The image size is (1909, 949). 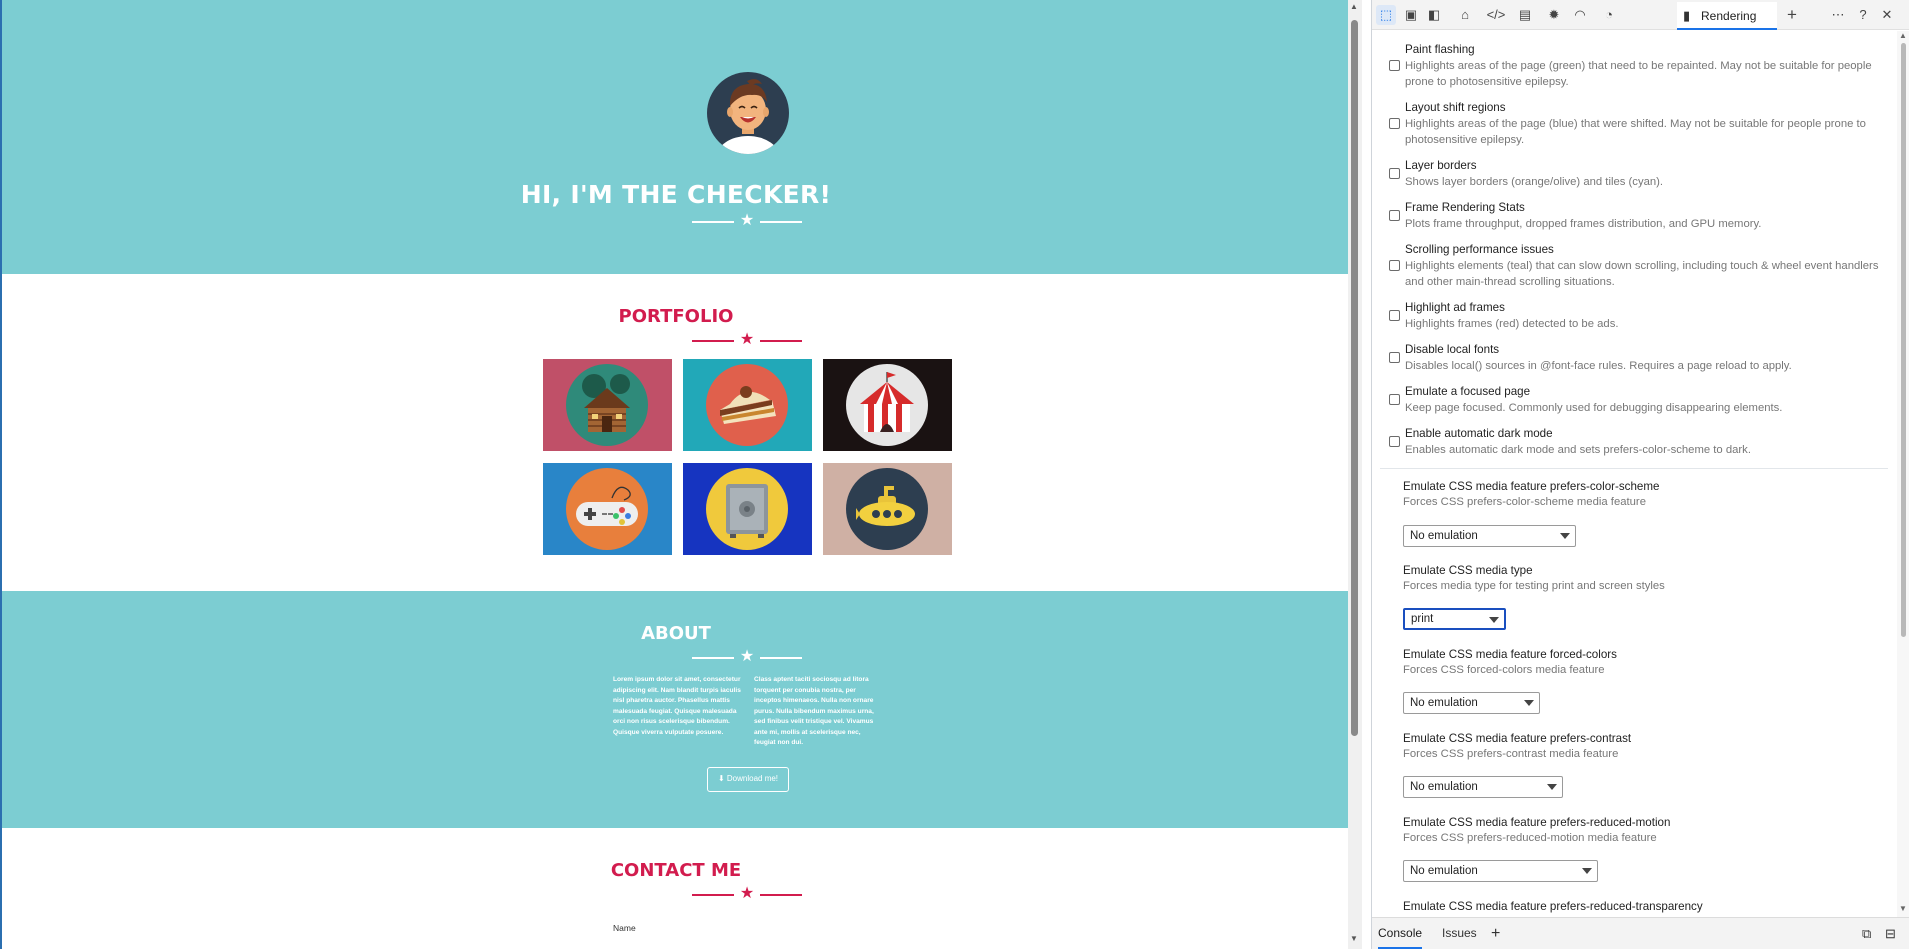 I want to click on emulation-title: Emulate CSS media feature forced-colors, so click(x=1510, y=654).